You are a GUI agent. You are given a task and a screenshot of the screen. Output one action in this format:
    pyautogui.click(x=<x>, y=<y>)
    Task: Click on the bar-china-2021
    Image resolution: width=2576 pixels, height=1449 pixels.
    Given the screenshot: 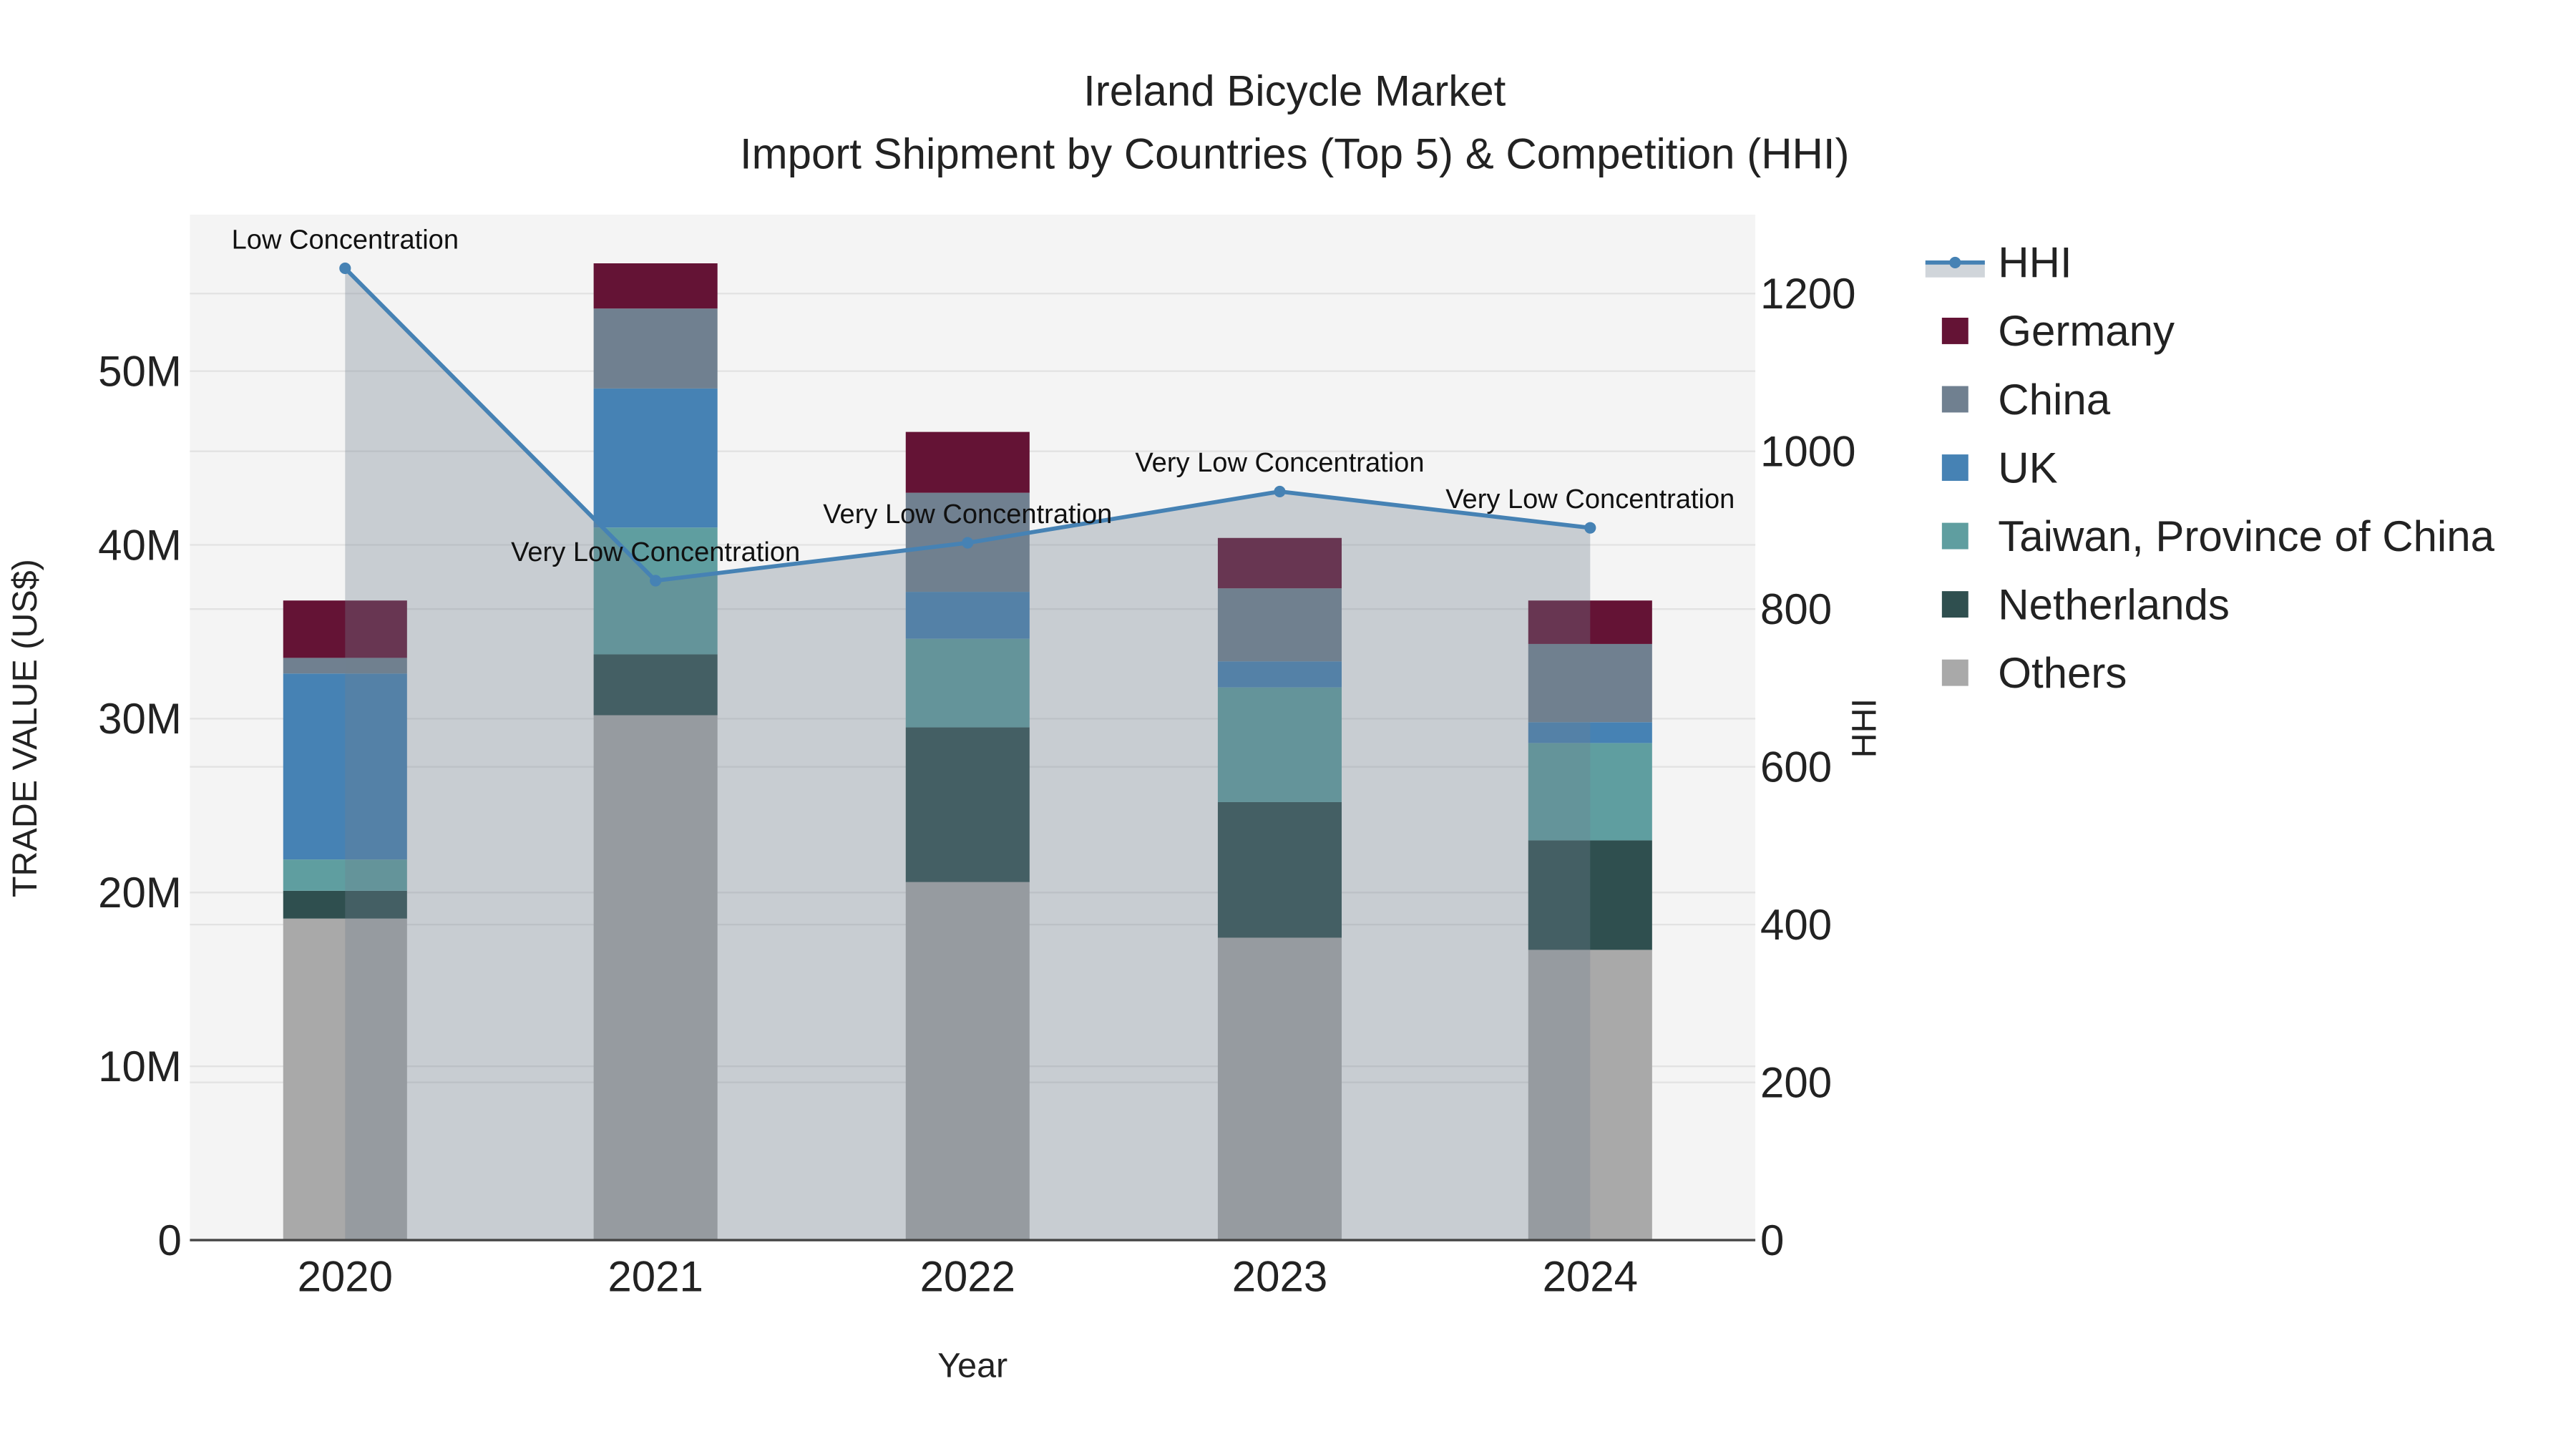 What is the action you would take?
    pyautogui.click(x=655, y=348)
    